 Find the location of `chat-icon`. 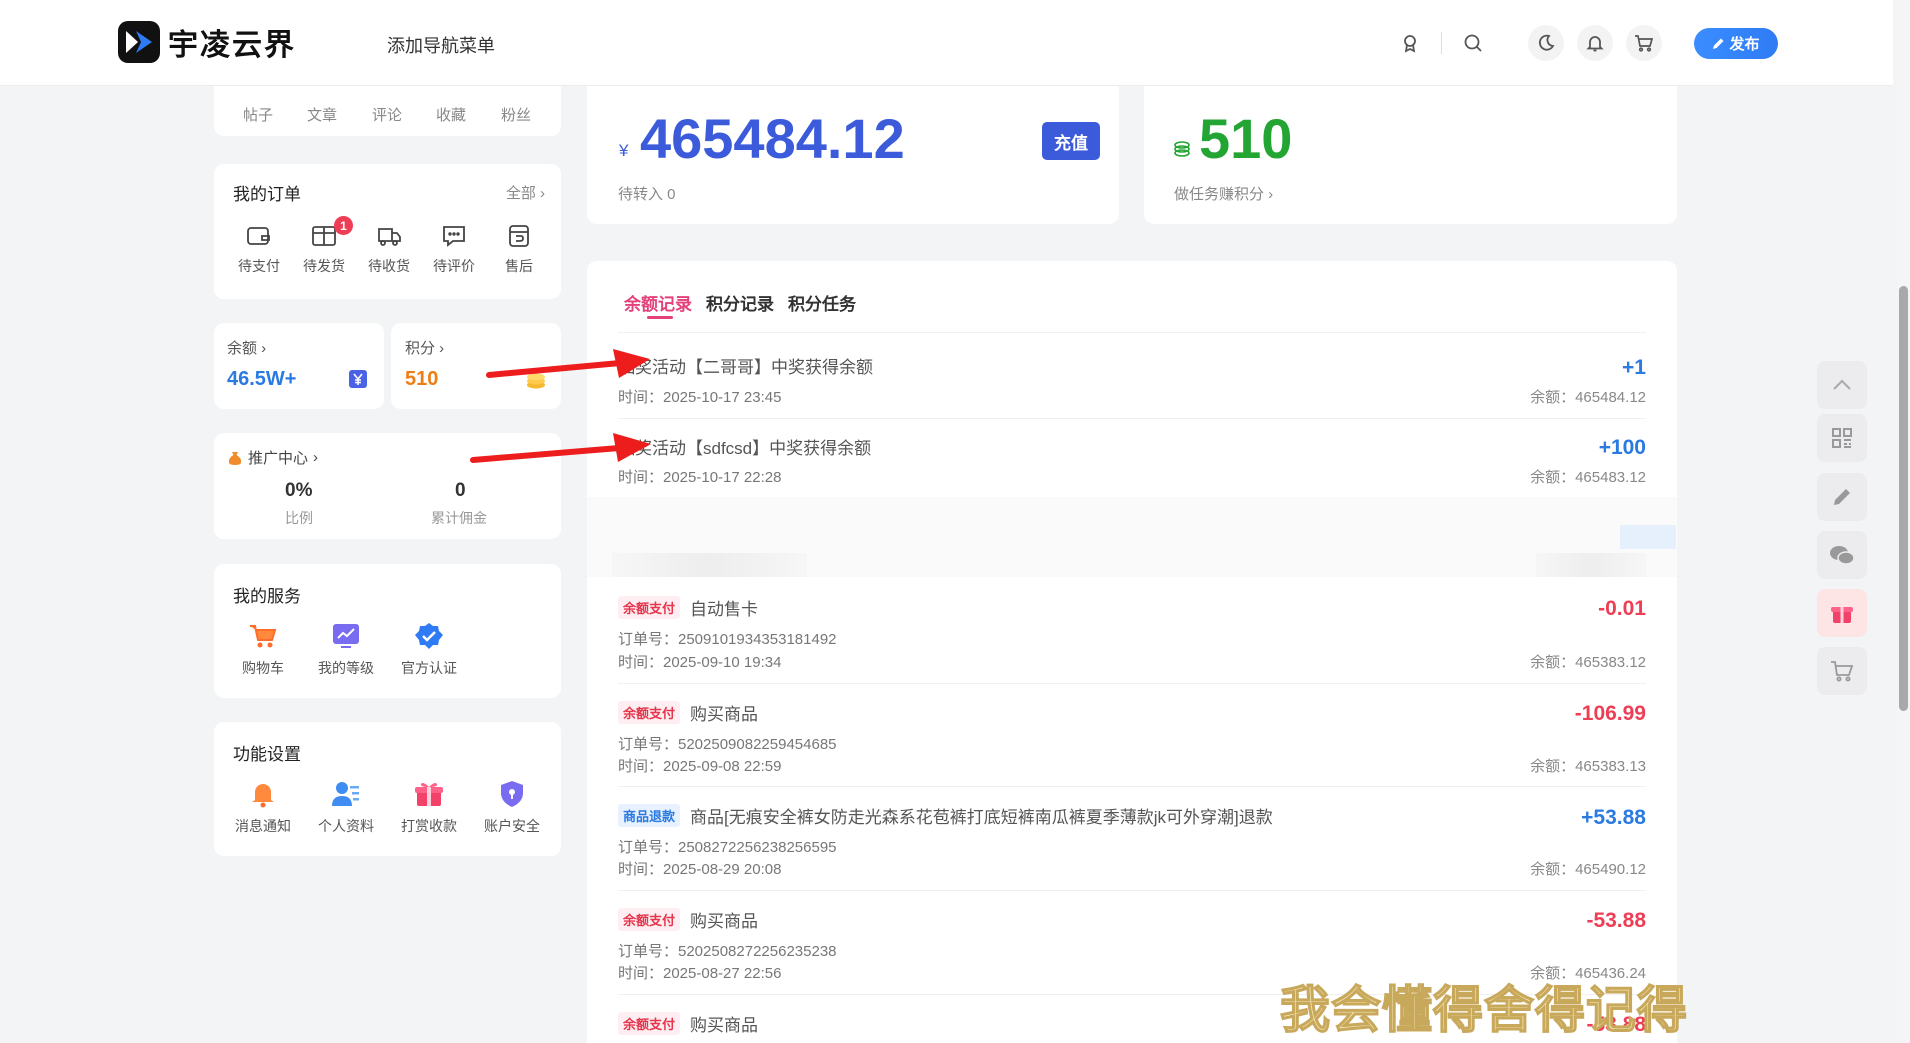

chat-icon is located at coordinates (454, 236).